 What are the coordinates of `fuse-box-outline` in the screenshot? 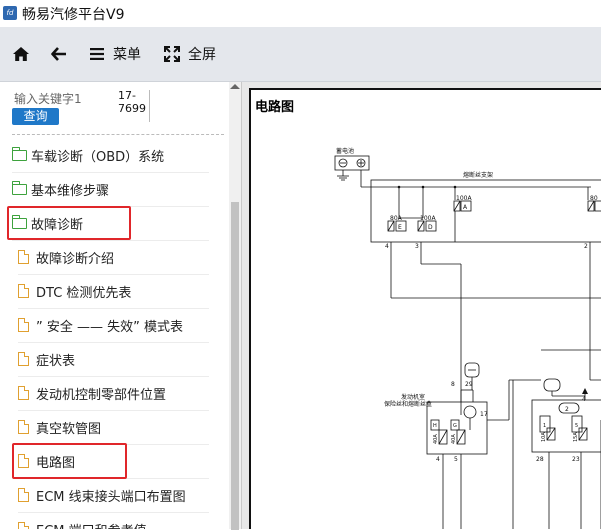 It's located at (485, 211).